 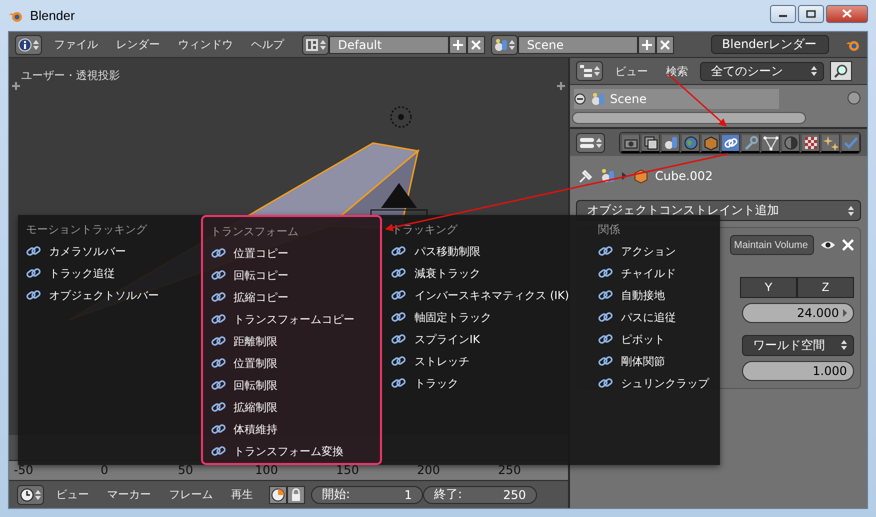 I want to click on menu-item: スプラインIK, so click(x=489, y=339).